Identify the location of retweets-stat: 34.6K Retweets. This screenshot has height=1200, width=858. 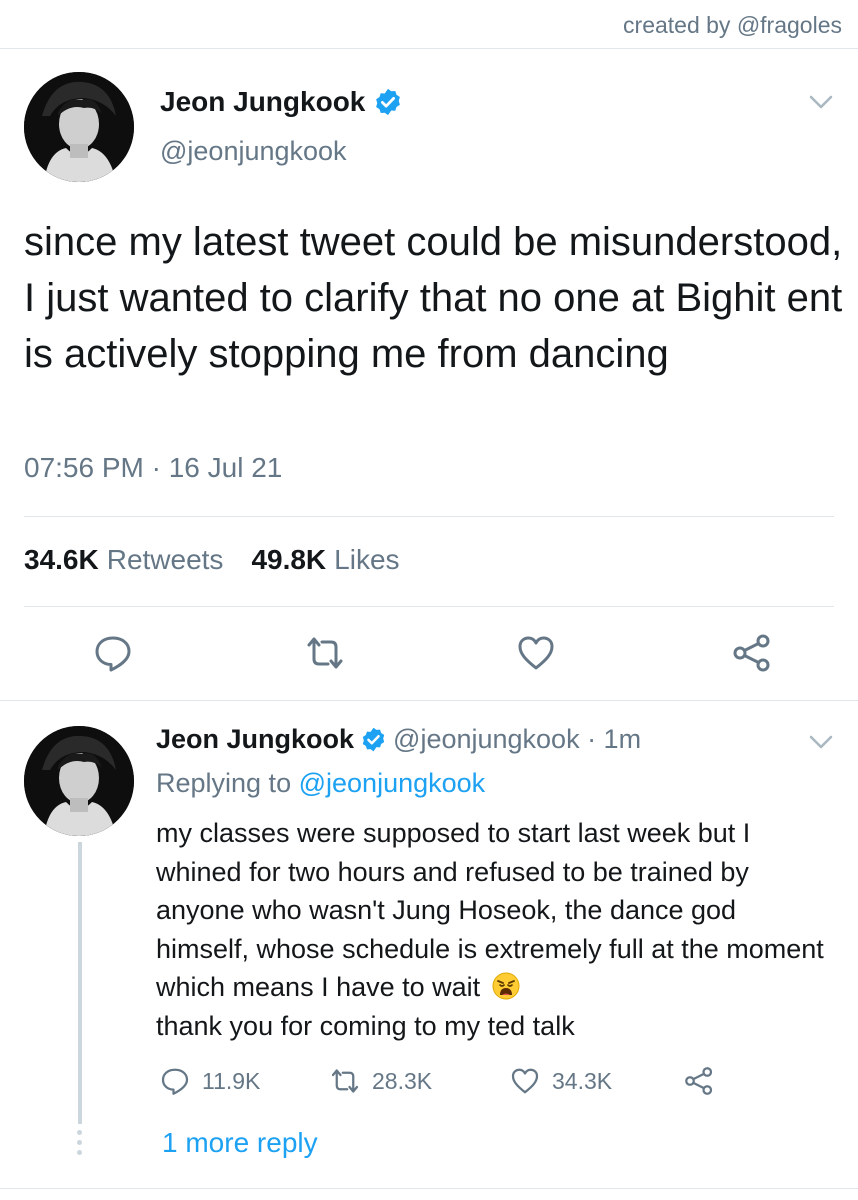
(123, 560).